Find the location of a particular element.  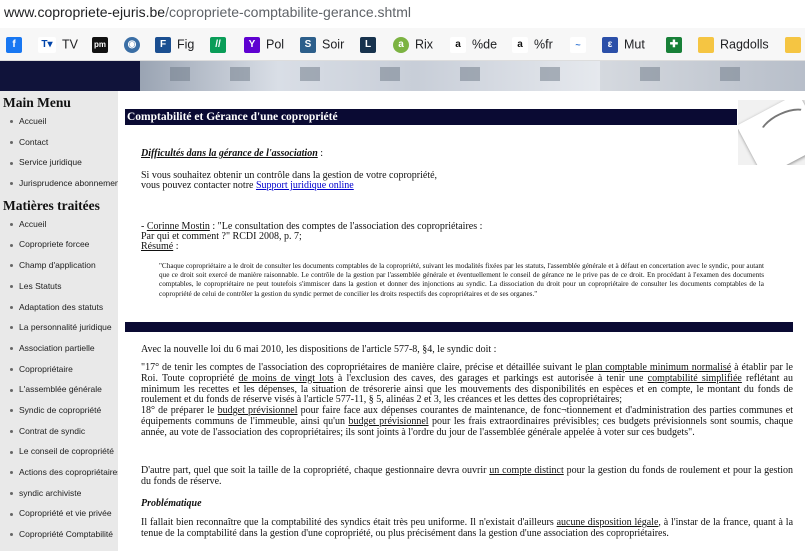

tv-icon: T▾ is located at coordinates (47, 44).